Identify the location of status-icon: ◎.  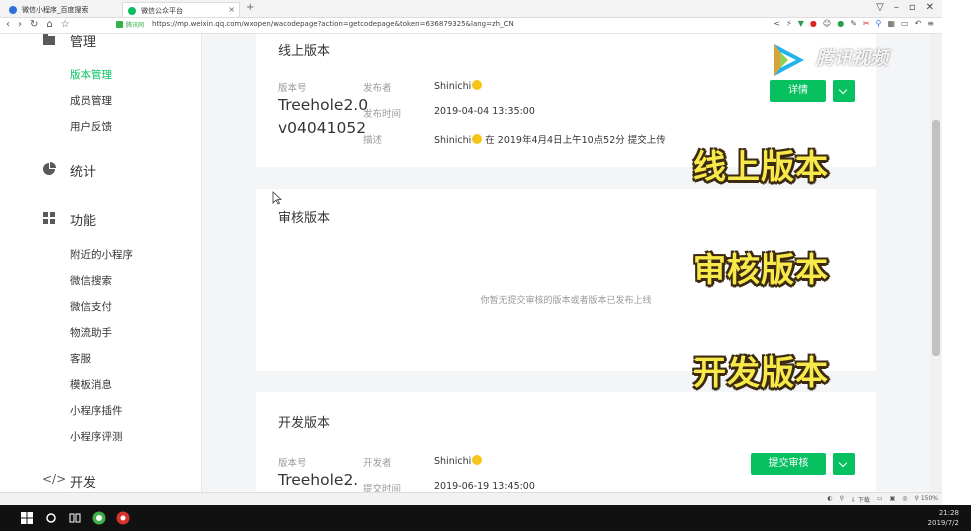
(904, 499).